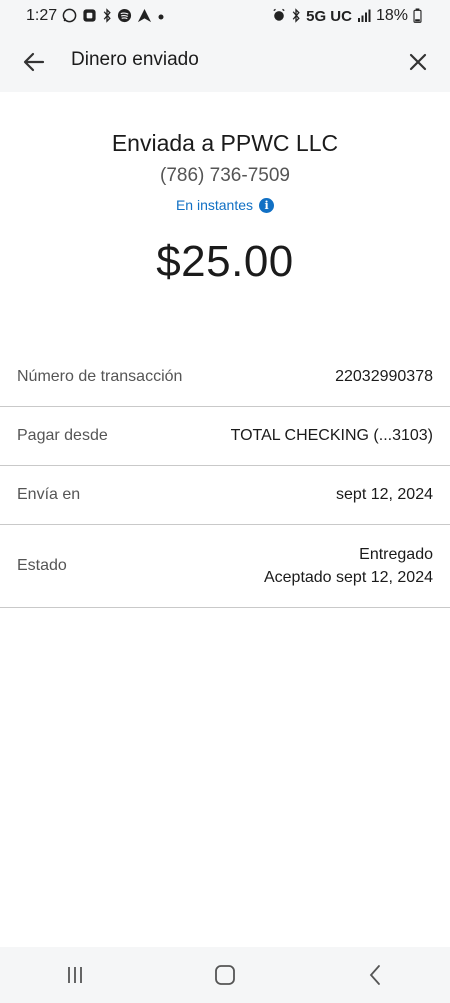 The image size is (450, 1003). I want to click on recent-apps-button, so click(75, 975).